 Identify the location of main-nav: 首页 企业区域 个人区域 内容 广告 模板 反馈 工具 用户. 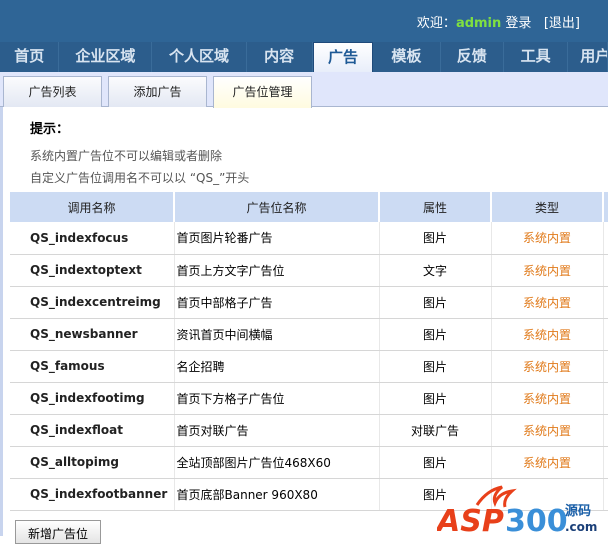
(304, 57).